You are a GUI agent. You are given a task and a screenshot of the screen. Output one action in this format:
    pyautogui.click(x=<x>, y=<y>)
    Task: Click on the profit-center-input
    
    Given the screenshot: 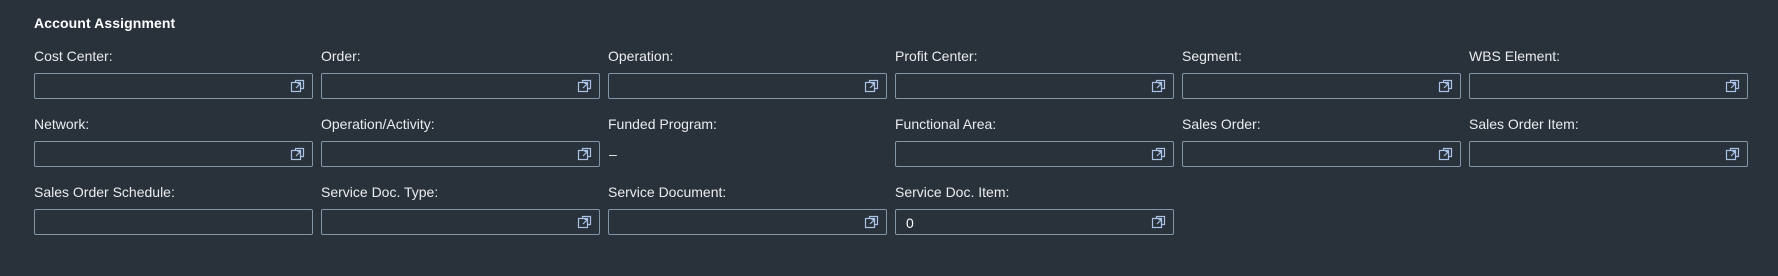 What is the action you would take?
    pyautogui.click(x=1034, y=86)
    